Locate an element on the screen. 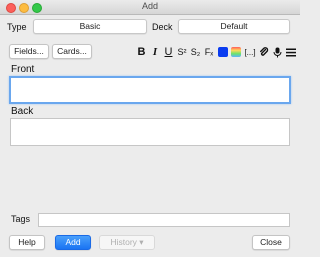 This screenshot has height=257, width=320. attach-media-button is located at coordinates (264, 52).